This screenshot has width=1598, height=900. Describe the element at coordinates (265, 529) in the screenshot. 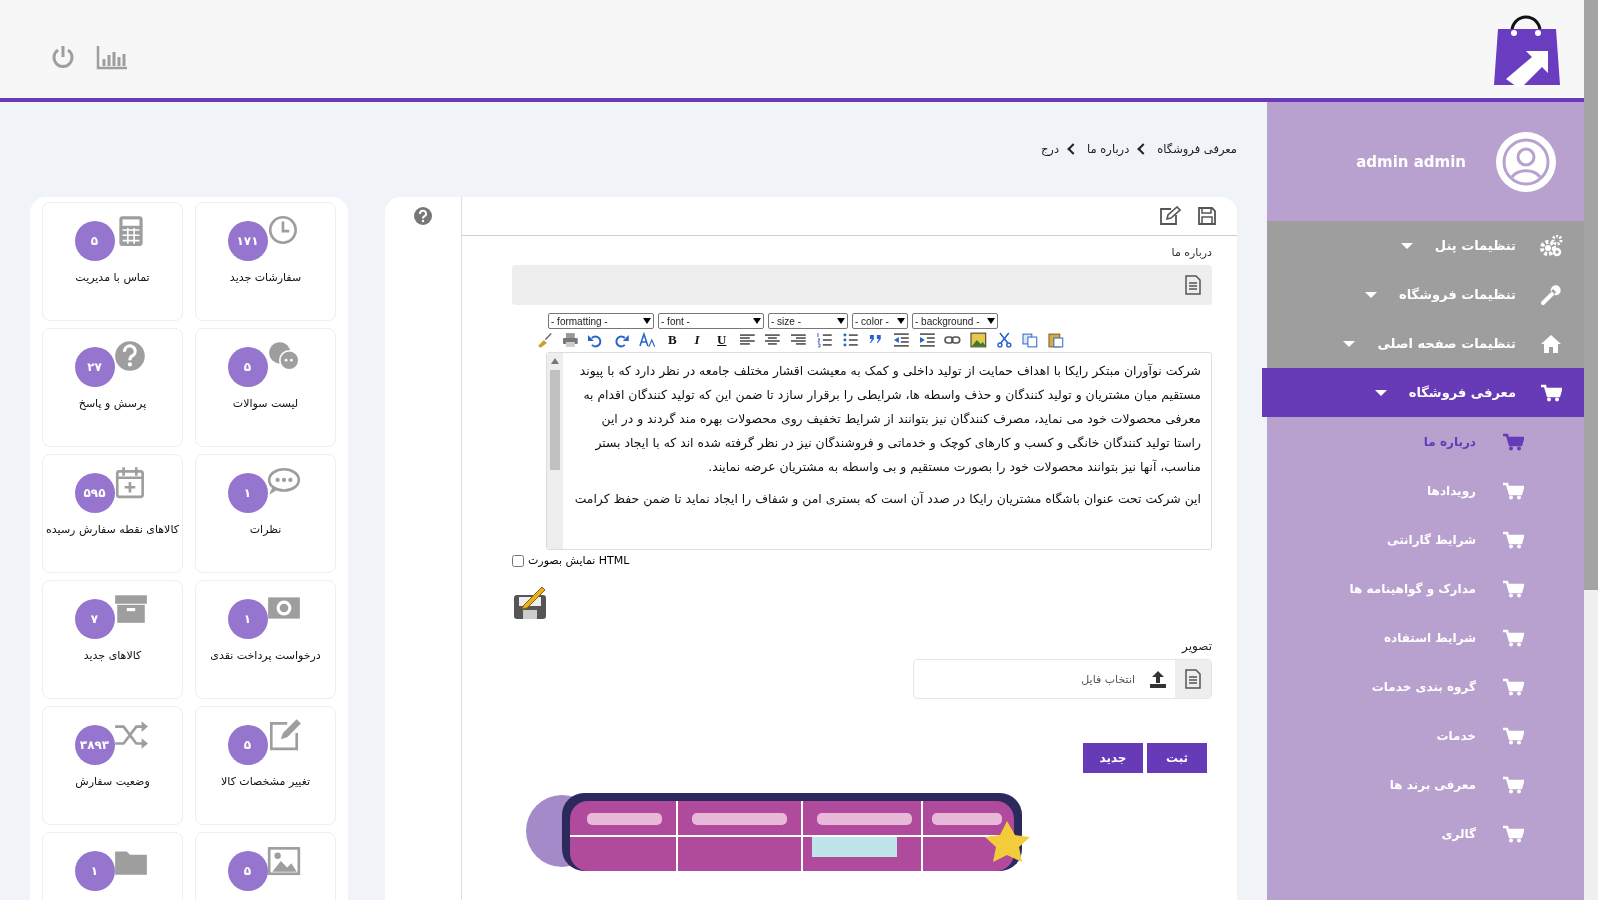

I see `card-label: نظرات` at that location.